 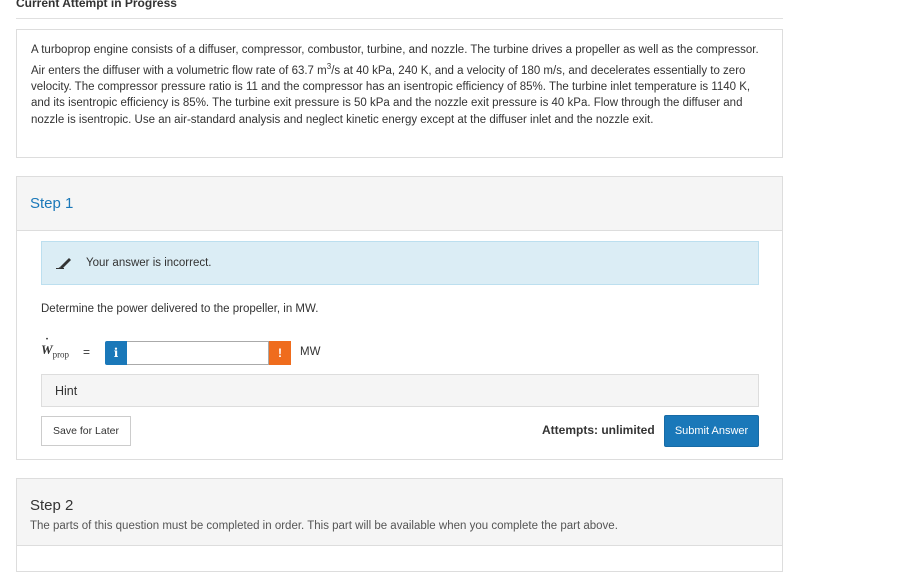 What do you see at coordinates (400, 263) in the screenshot?
I see `feedback-banner: Your answer is incorrect.` at bounding box center [400, 263].